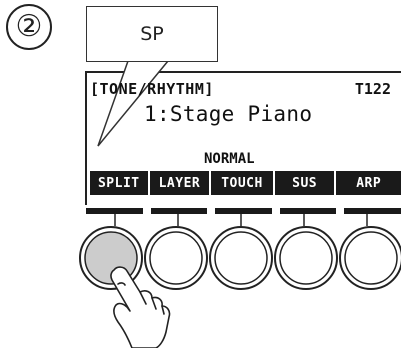 The height and width of the screenshot is (348, 401). Describe the element at coordinates (241, 258) in the screenshot. I see `softkey-button-touch` at that location.